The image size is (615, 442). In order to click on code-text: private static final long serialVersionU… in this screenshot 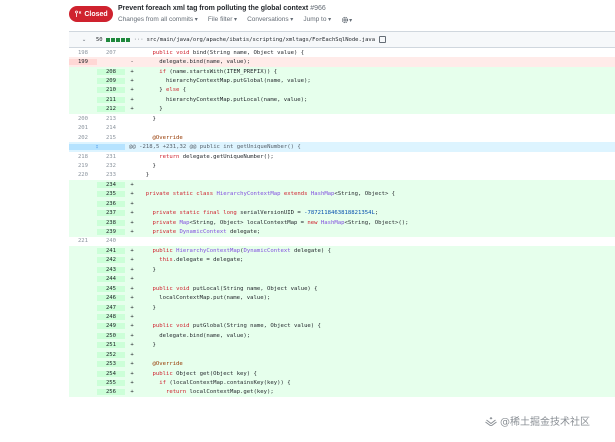, I will do `click(265, 213)`.